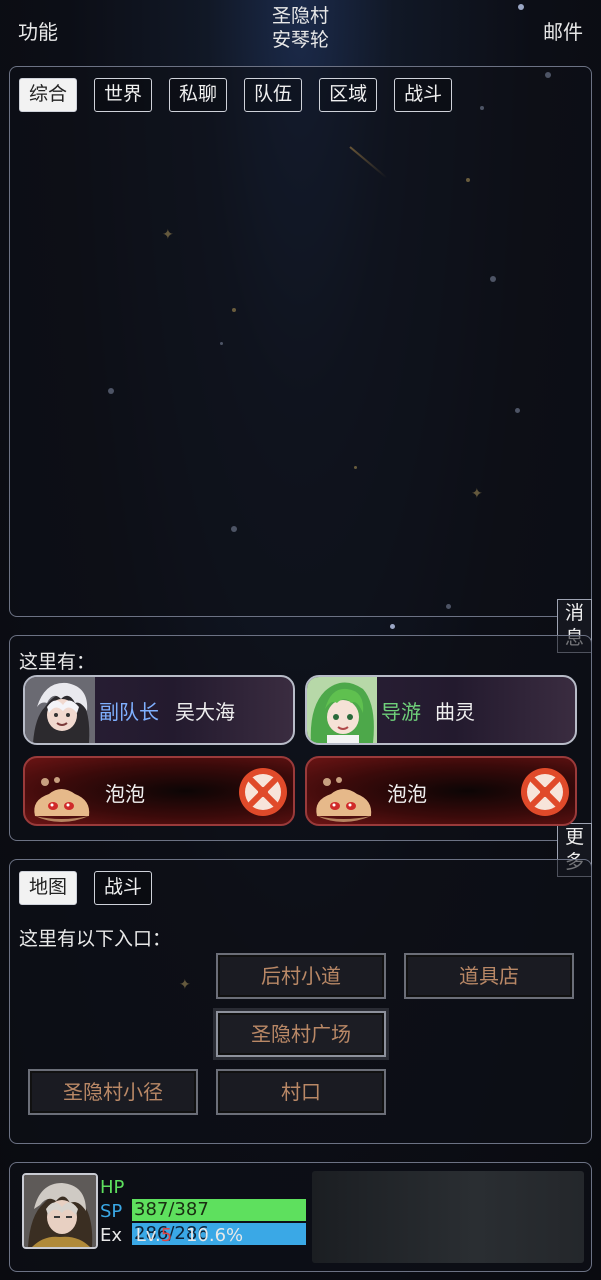 This screenshot has width=601, height=1280. What do you see at coordinates (148, 1235) in the screenshot?
I see `level-label: Lv.` at bounding box center [148, 1235].